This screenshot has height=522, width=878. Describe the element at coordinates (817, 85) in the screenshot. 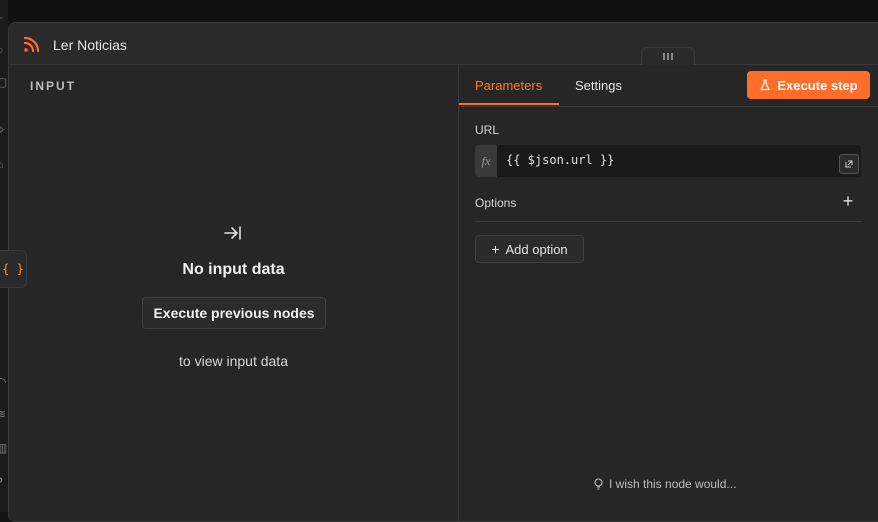

I see `execute-step-label: Execute step` at that location.